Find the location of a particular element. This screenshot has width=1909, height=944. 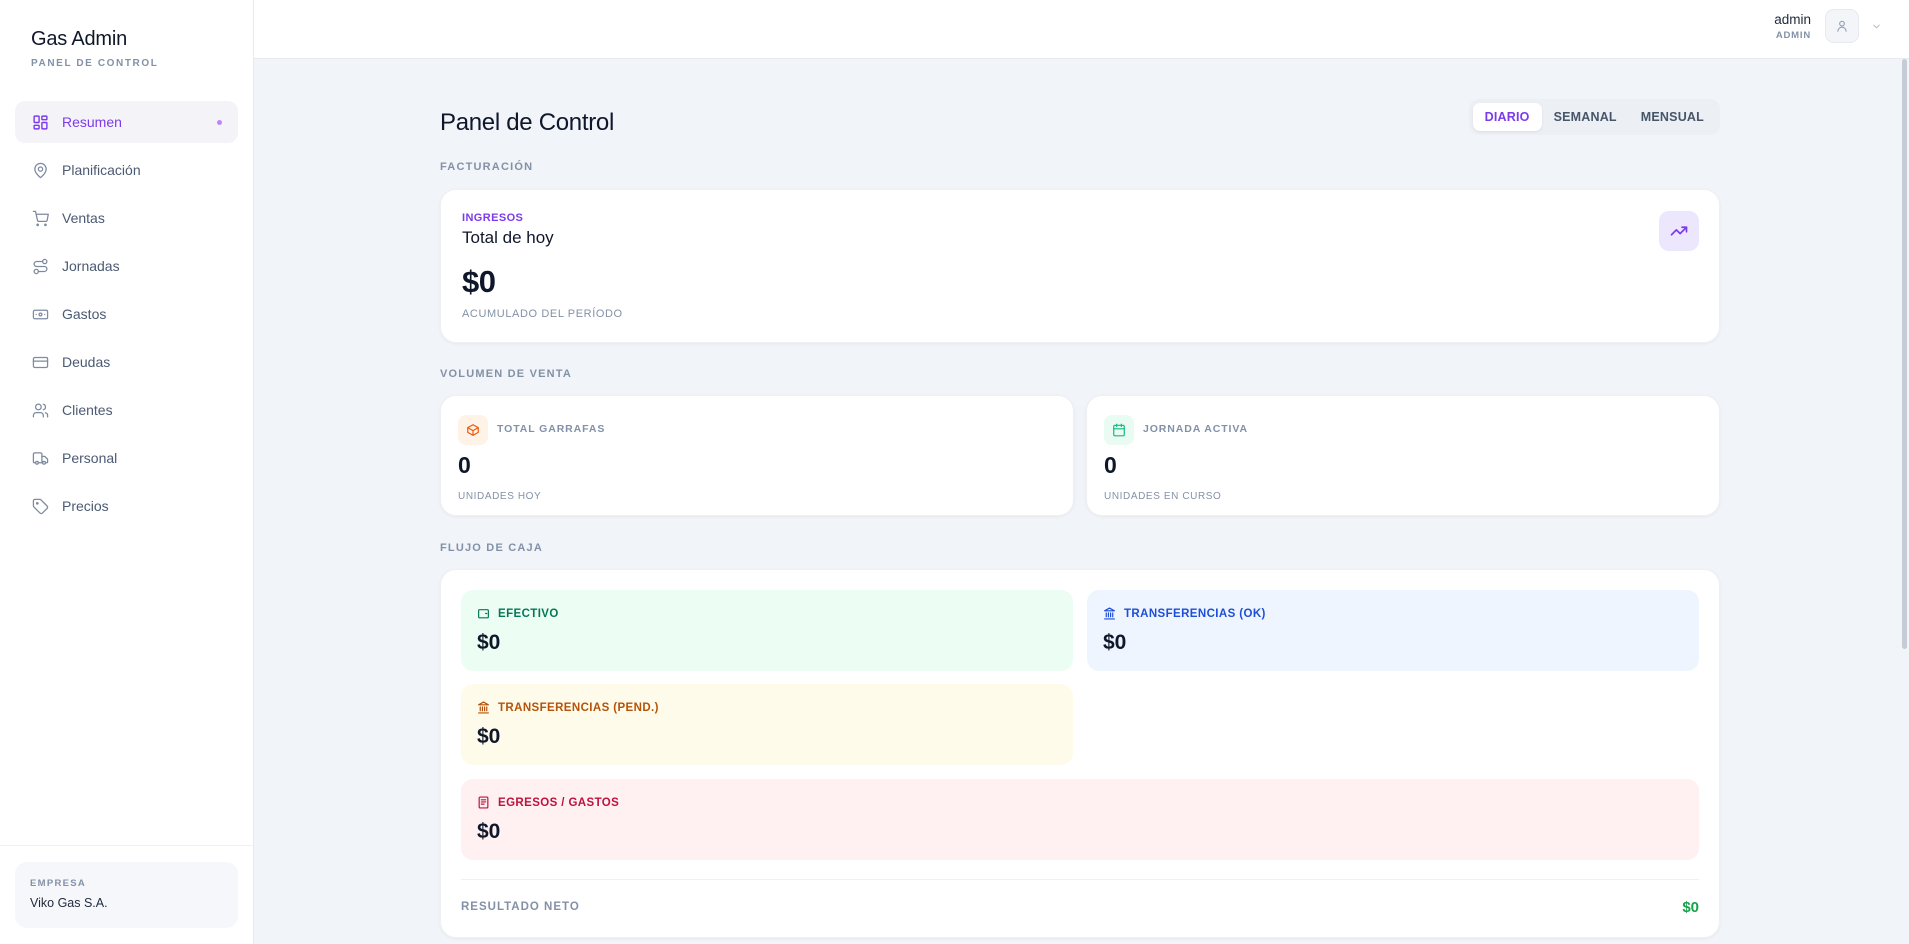

revenue-kicker: INGRESOS is located at coordinates (493, 218).